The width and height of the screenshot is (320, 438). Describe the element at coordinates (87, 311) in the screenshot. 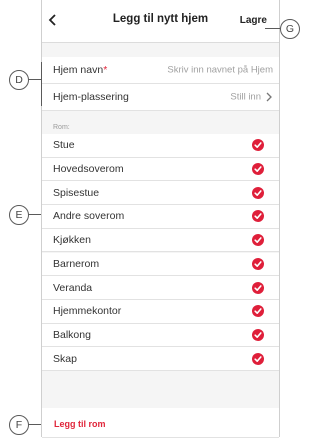

I see `room-label: Hjemmekontor` at that location.